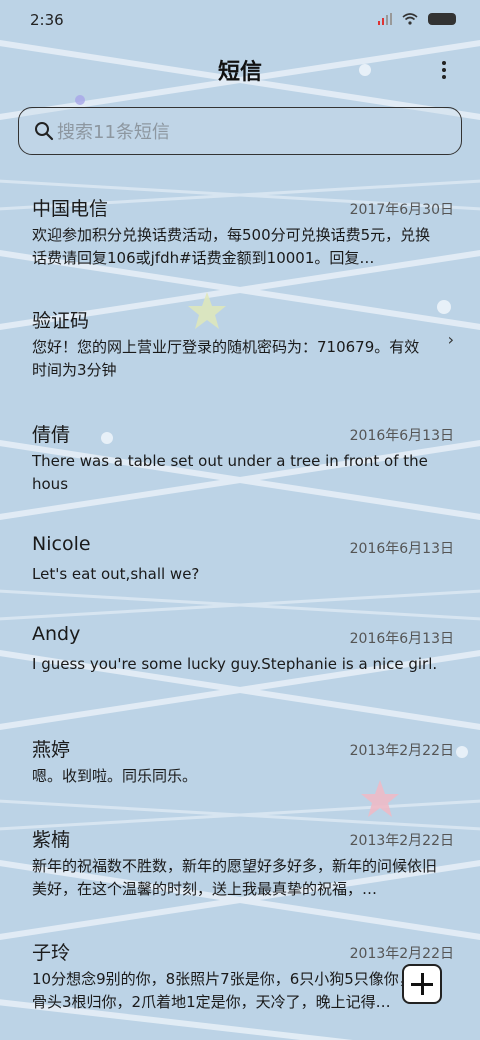 Image resolution: width=480 pixels, height=1040 pixels. Describe the element at coordinates (51, 750) in the screenshot. I see `sender-name: 燕婷` at that location.